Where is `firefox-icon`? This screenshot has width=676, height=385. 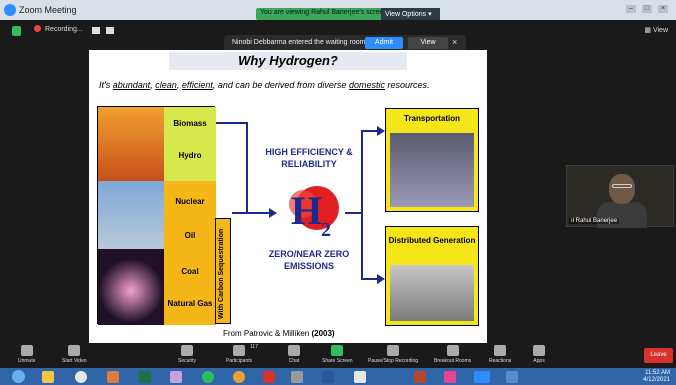 firefox-icon is located at coordinates (239, 377).